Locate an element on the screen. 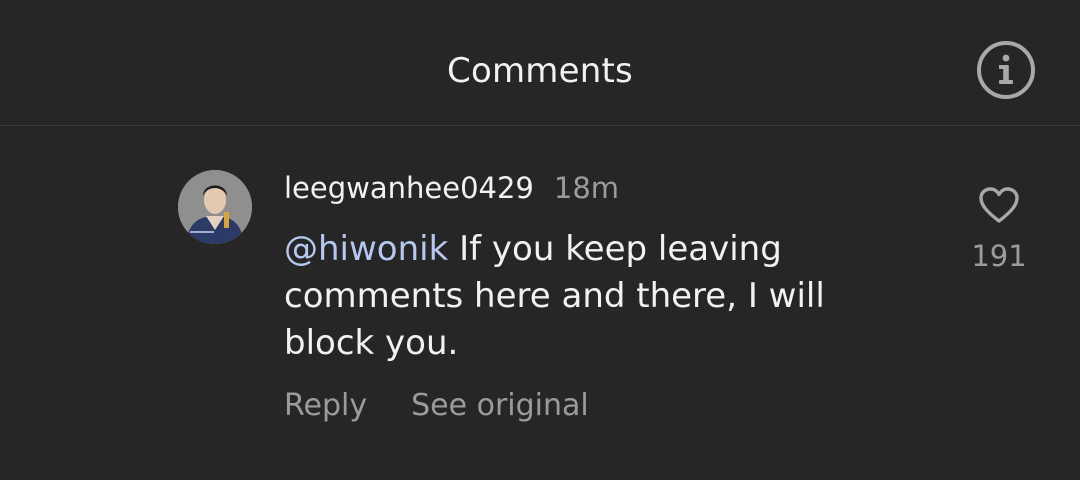 This screenshot has width=1080, height=480. avatar-image is located at coordinates (215, 207).